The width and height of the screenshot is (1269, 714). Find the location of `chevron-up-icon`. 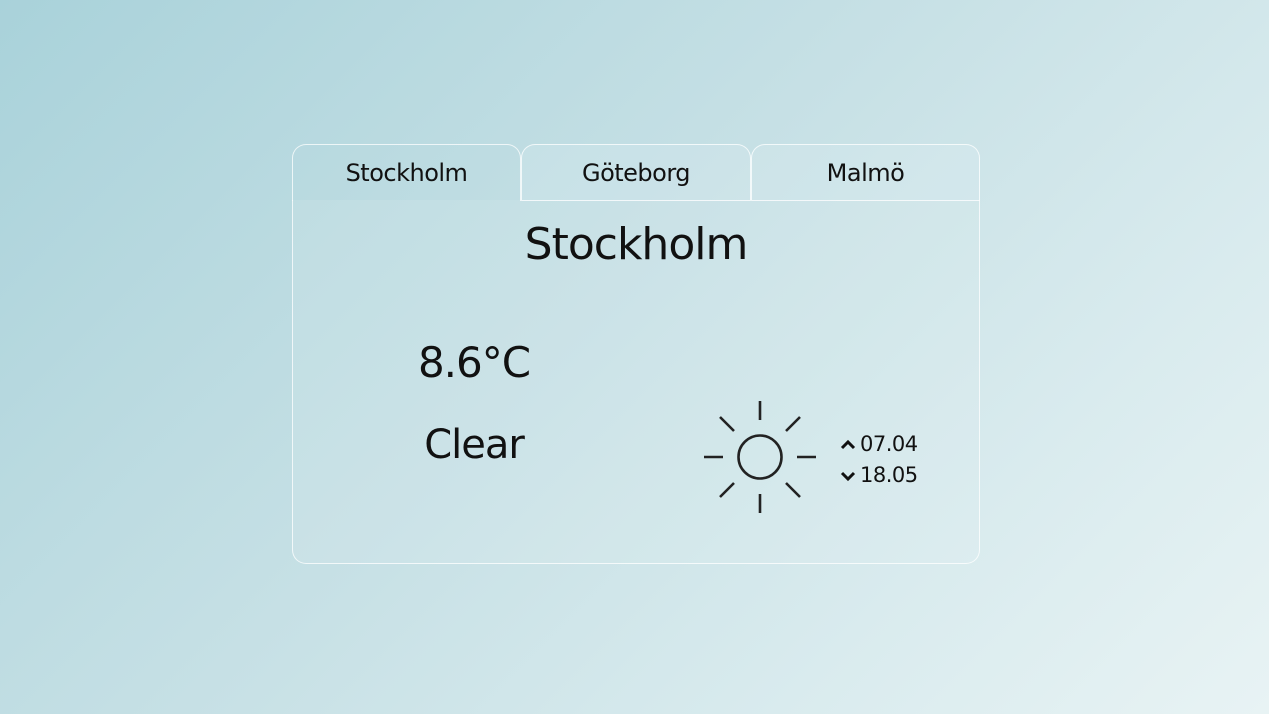

chevron-up-icon is located at coordinates (848, 444).